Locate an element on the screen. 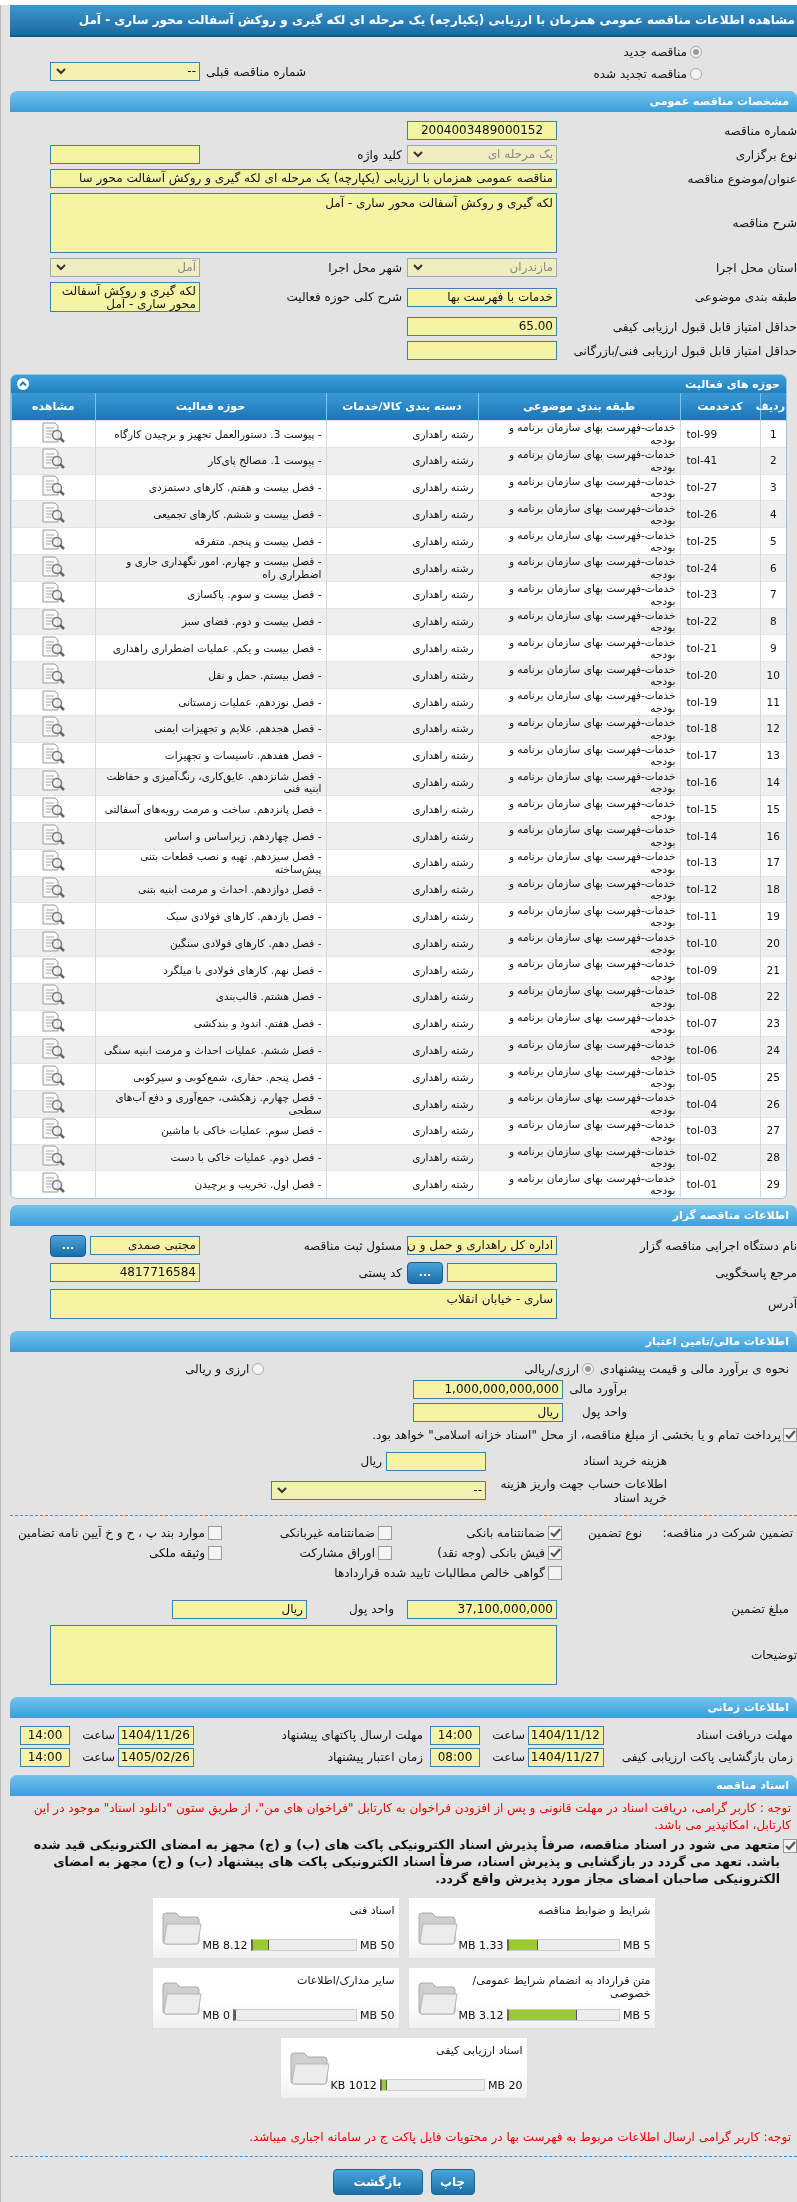 This screenshot has height=2202, width=797. field-label: ساعت is located at coordinates (98, 1757).